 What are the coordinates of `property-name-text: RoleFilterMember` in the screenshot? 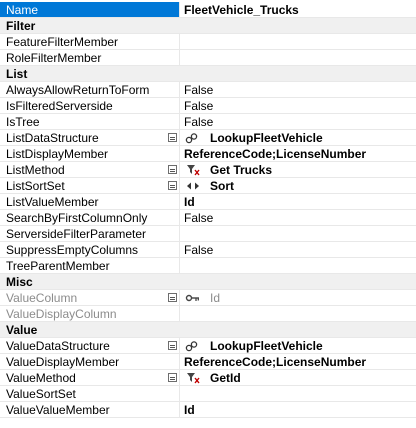 It's located at (54, 57).